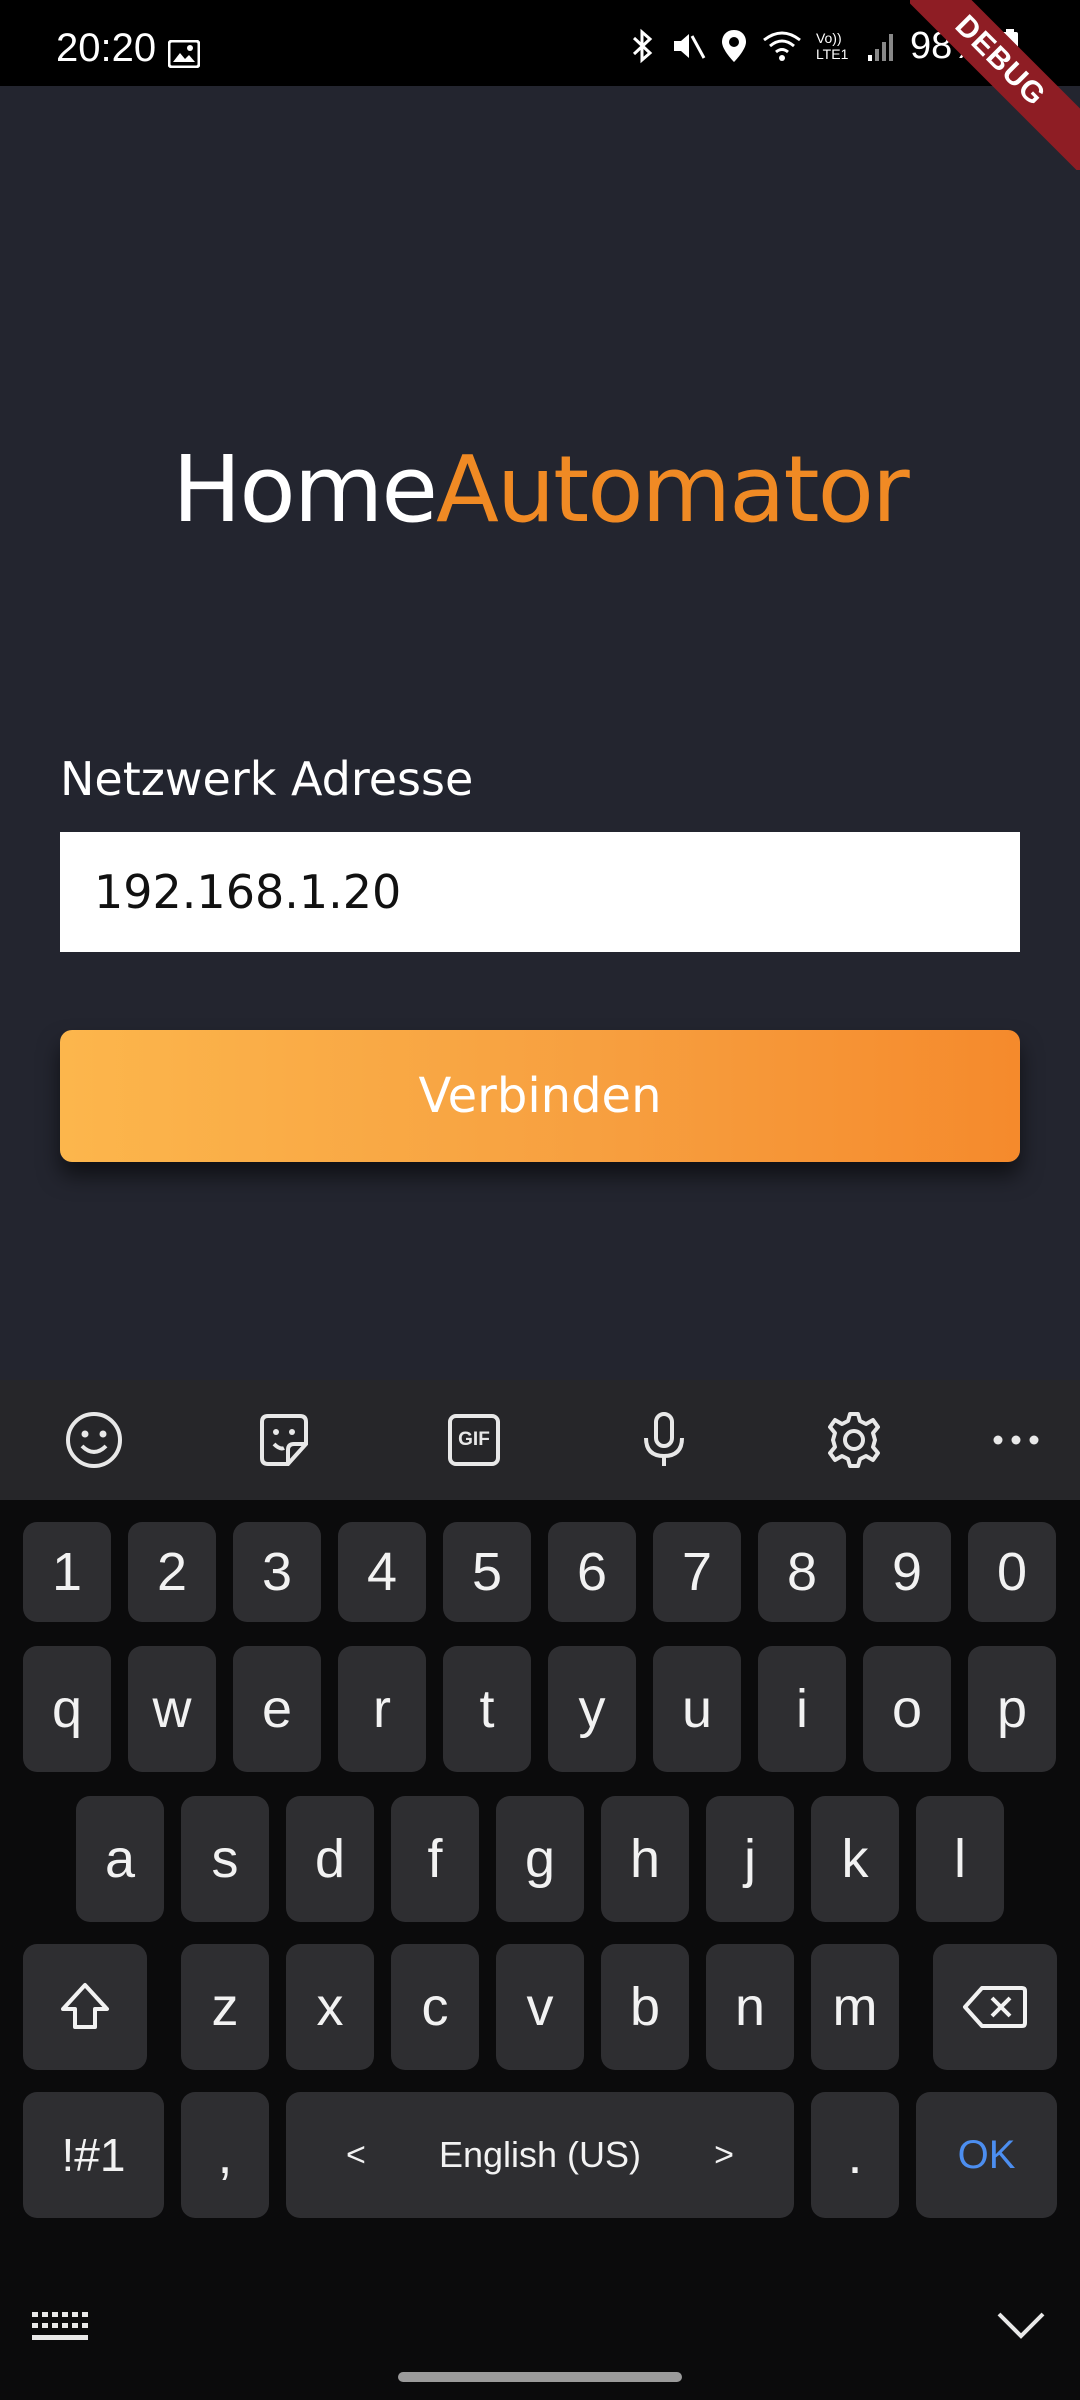 Image resolution: width=1080 pixels, height=2400 pixels. I want to click on space-bar: < English (US) >, so click(540, 2155).